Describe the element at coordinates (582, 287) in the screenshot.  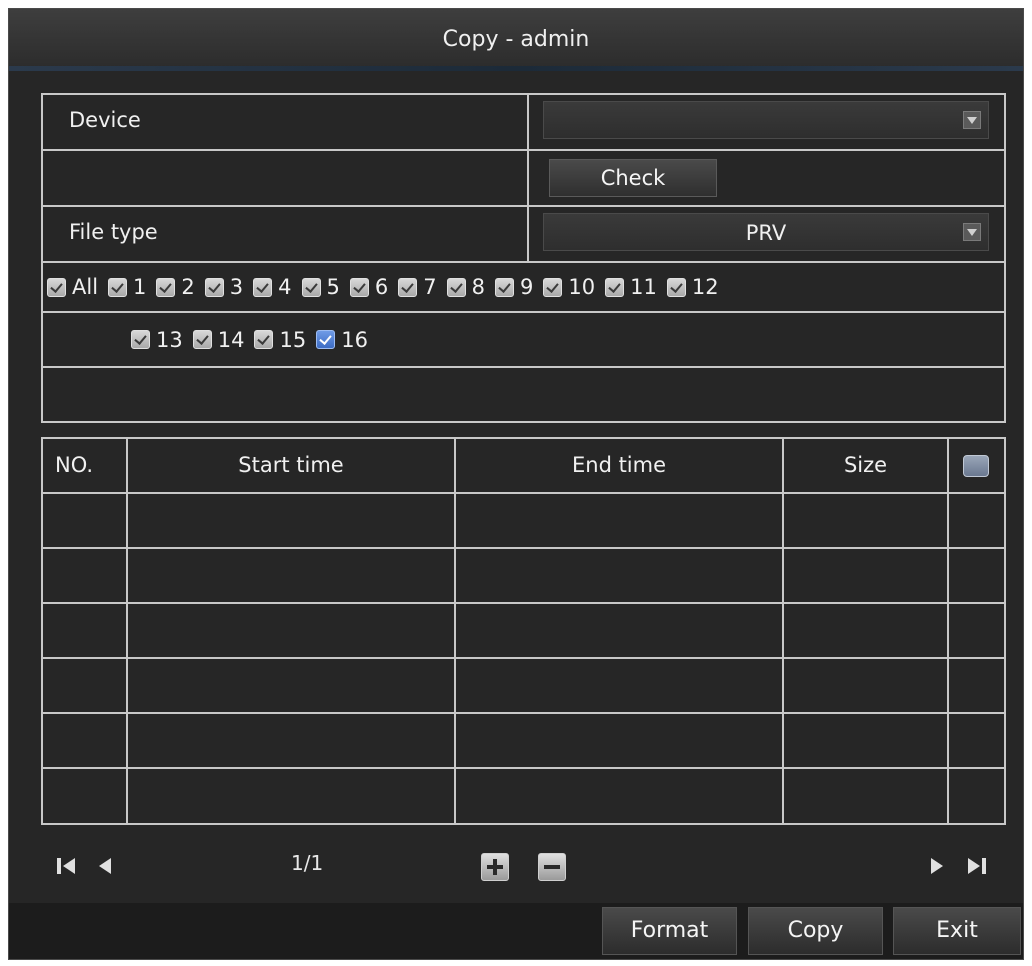
I see `channel-label: 10` at that location.